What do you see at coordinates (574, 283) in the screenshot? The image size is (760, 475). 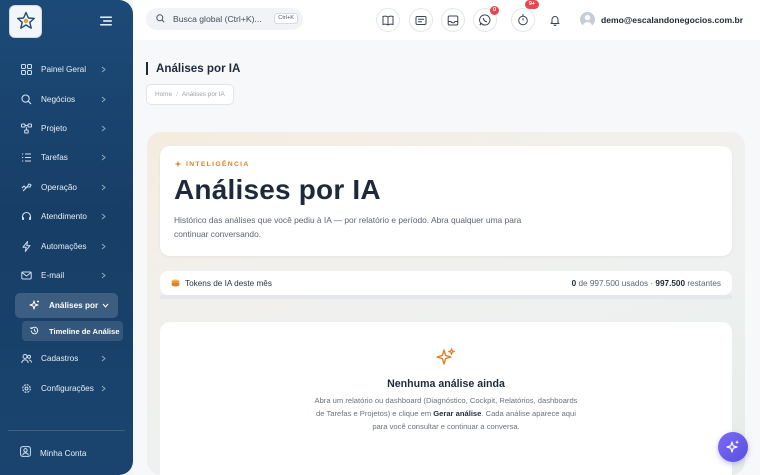 I see `tokens-used: 0` at bounding box center [574, 283].